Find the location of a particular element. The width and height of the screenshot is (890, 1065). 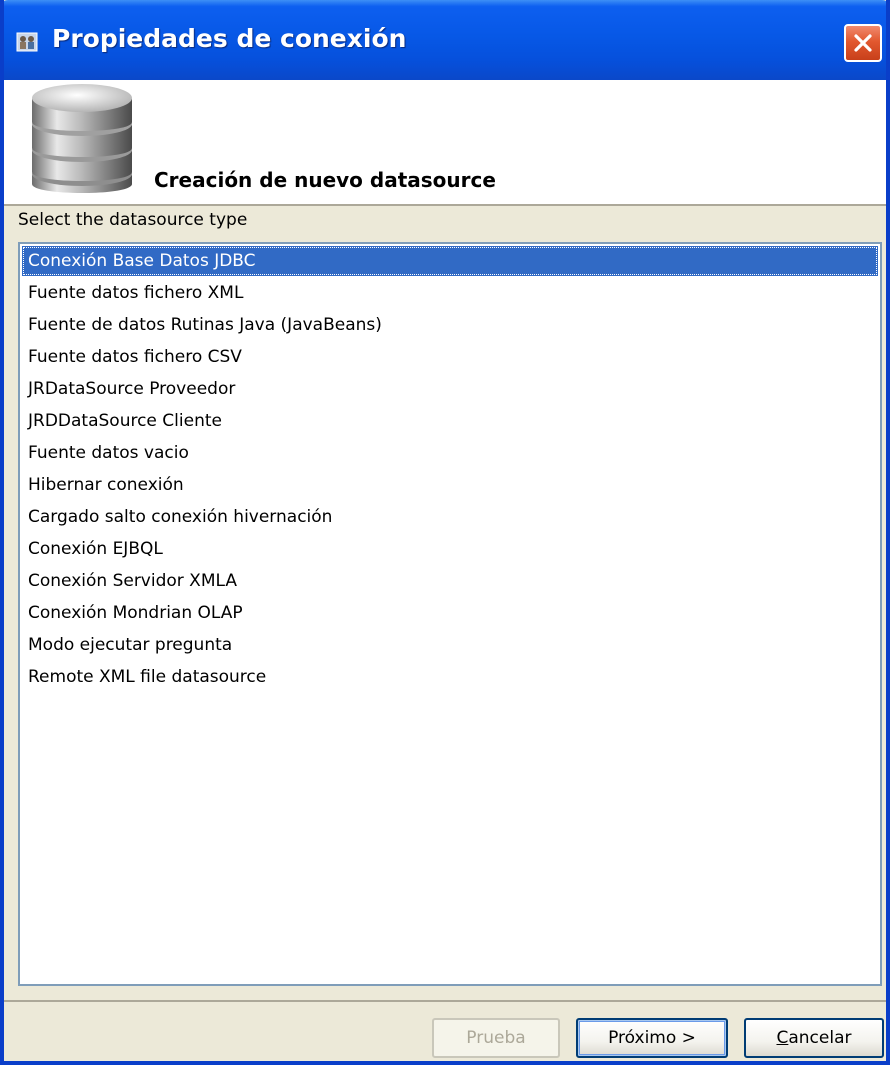

next-button: Próximo > is located at coordinates (652, 1038).